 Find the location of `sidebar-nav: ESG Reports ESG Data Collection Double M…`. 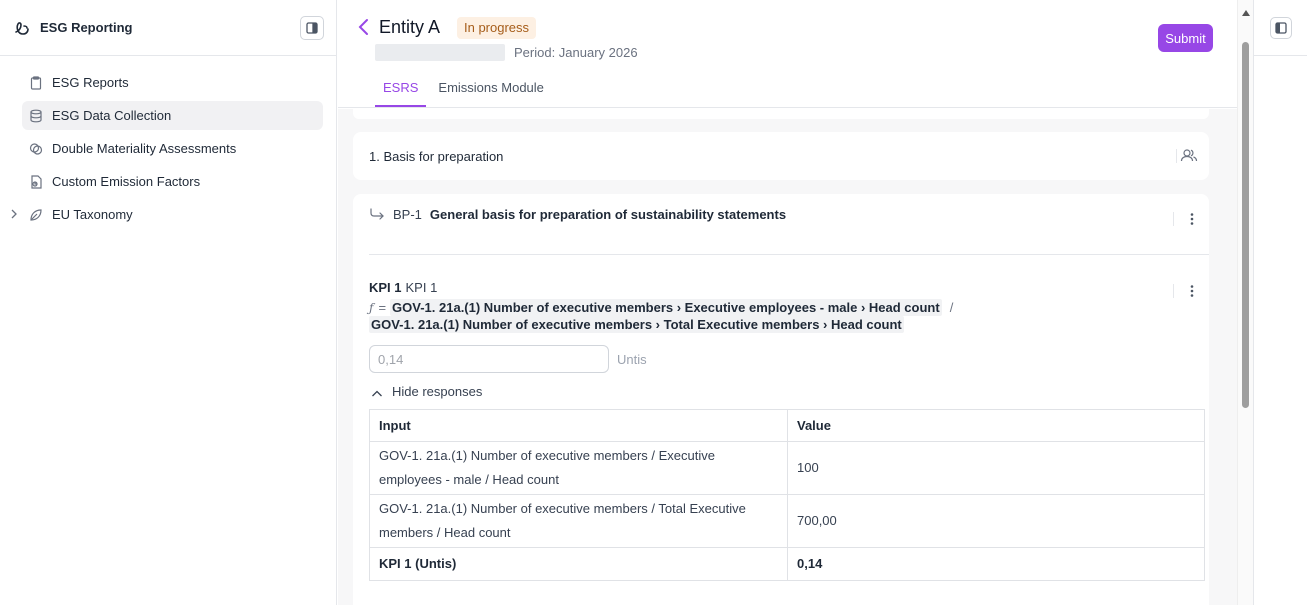

sidebar-nav: ESG Reports ESG Data Collection Double M… is located at coordinates (168, 142).